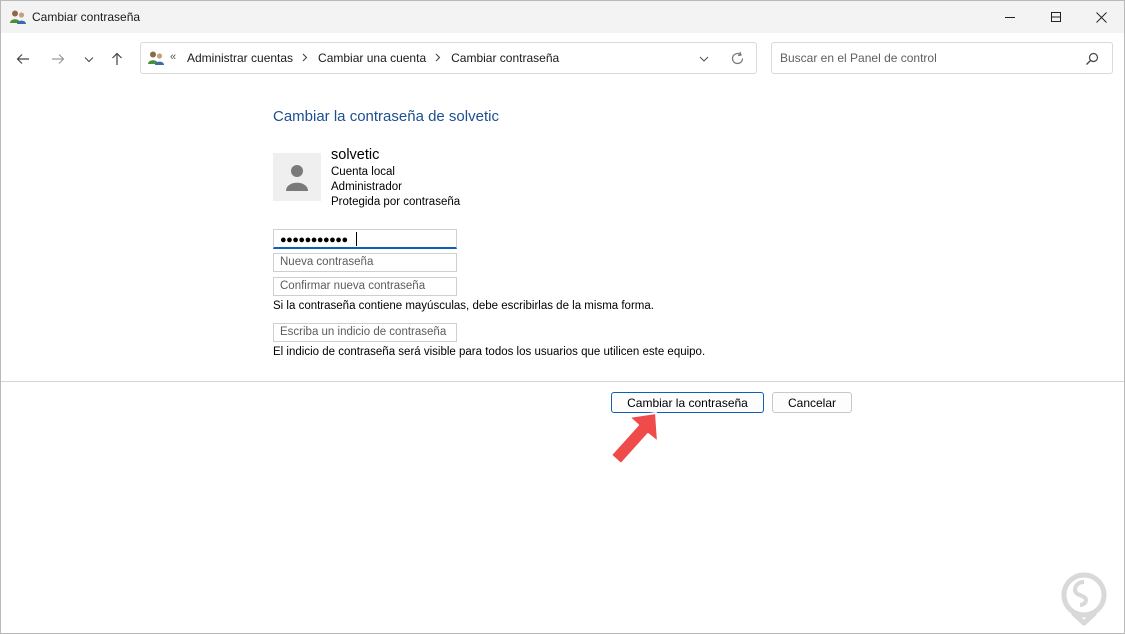 This screenshot has width=1125, height=634. I want to click on forward-arrow-icon, so click(58, 59).